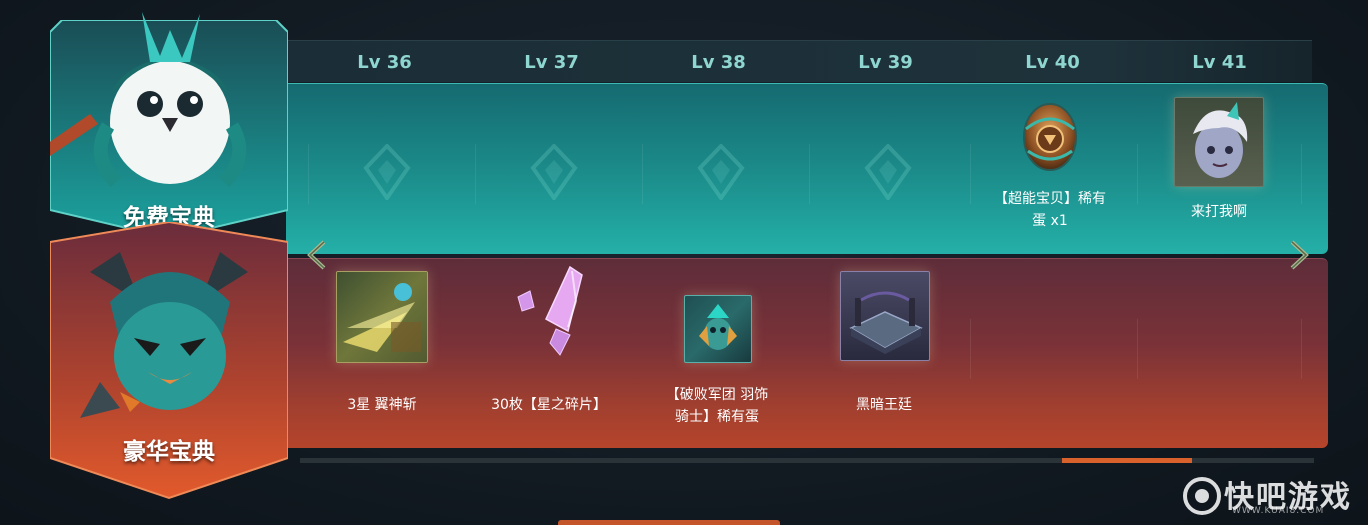  I want to click on scroll-left-arrow, so click(317, 255).